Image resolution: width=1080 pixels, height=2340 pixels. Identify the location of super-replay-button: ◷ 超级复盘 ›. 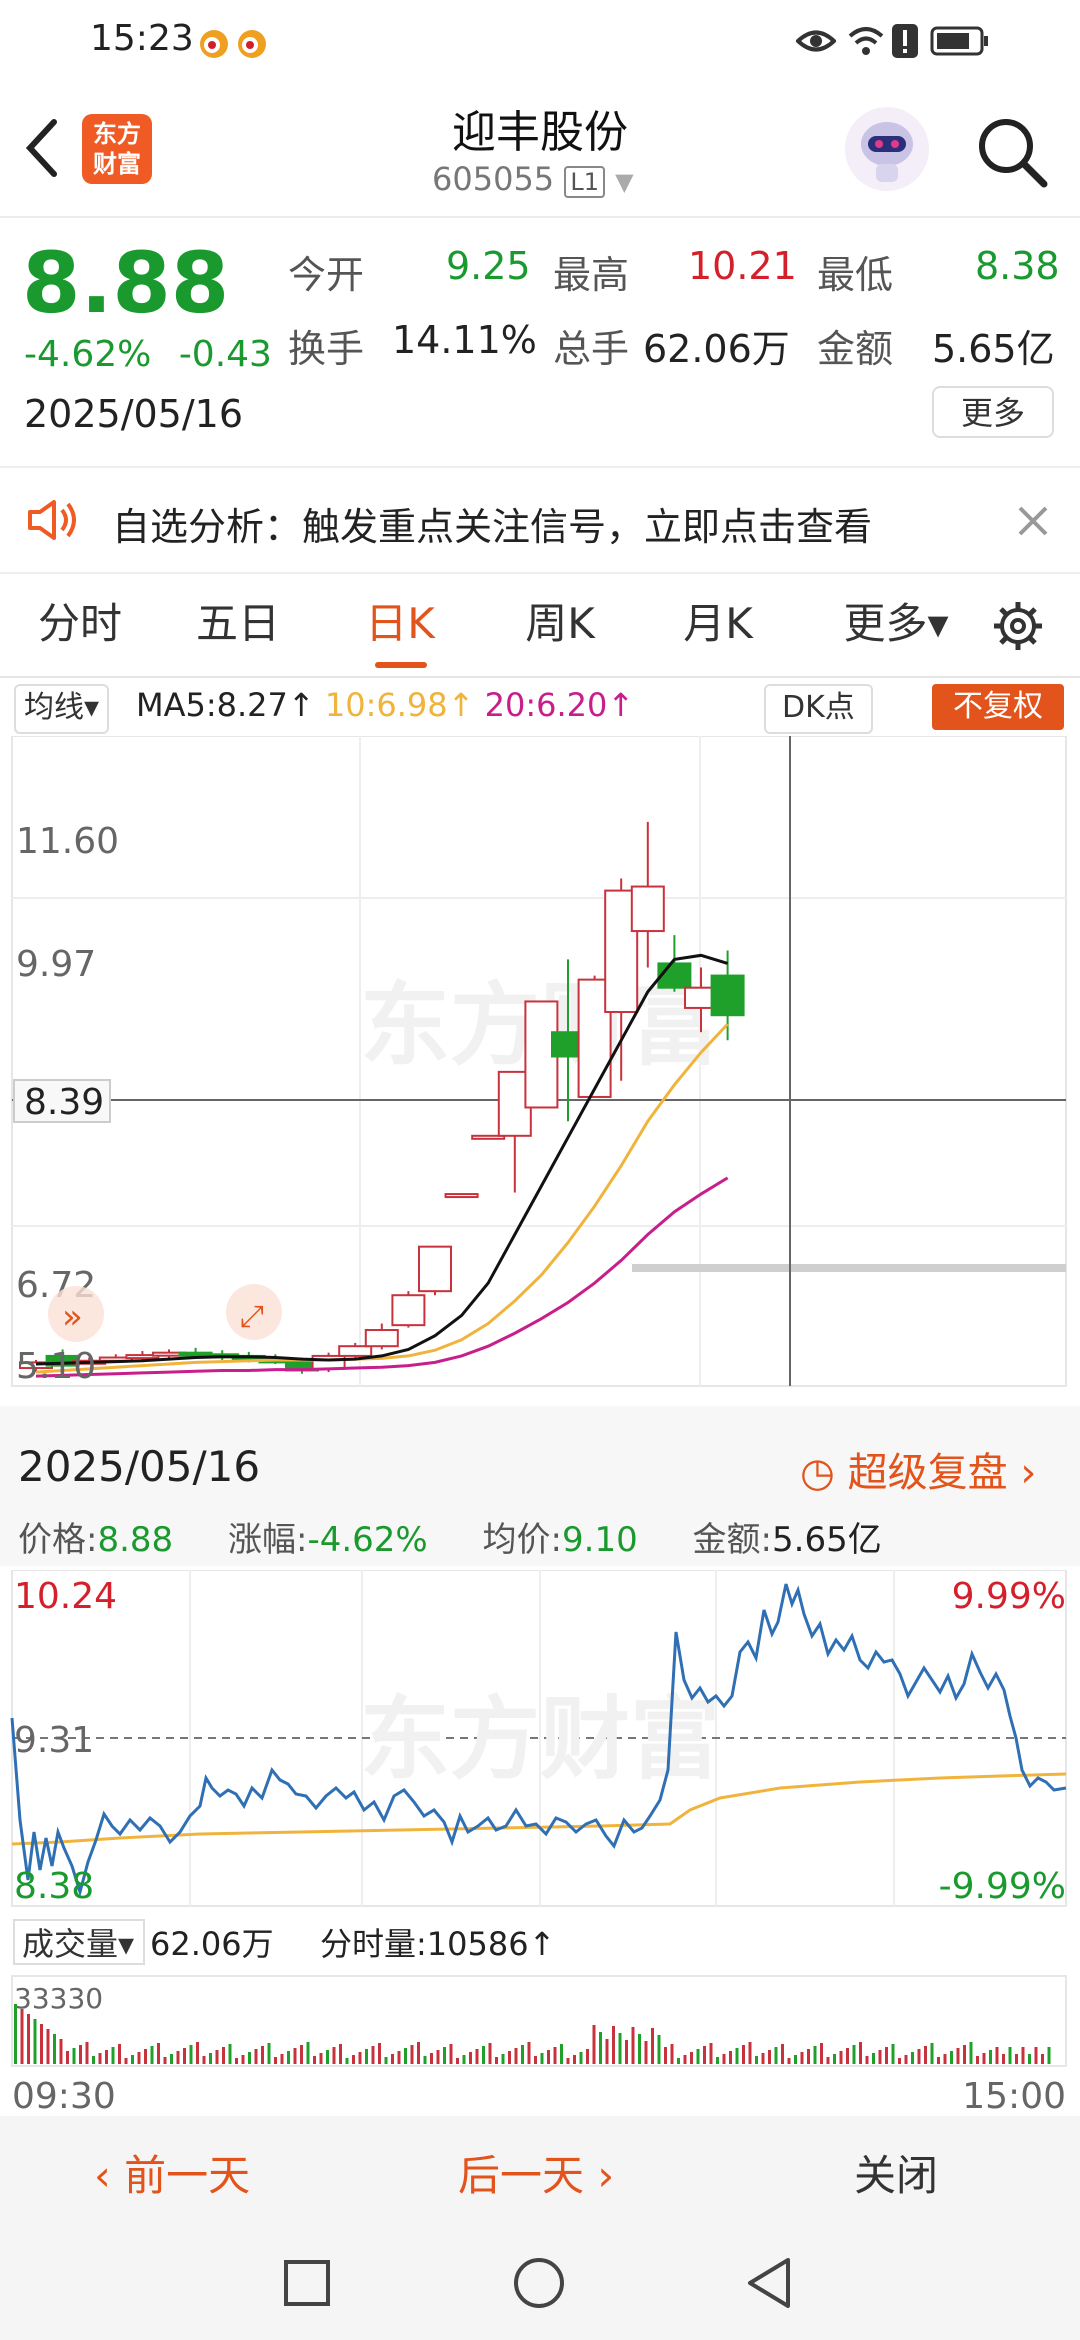
(918, 1469).